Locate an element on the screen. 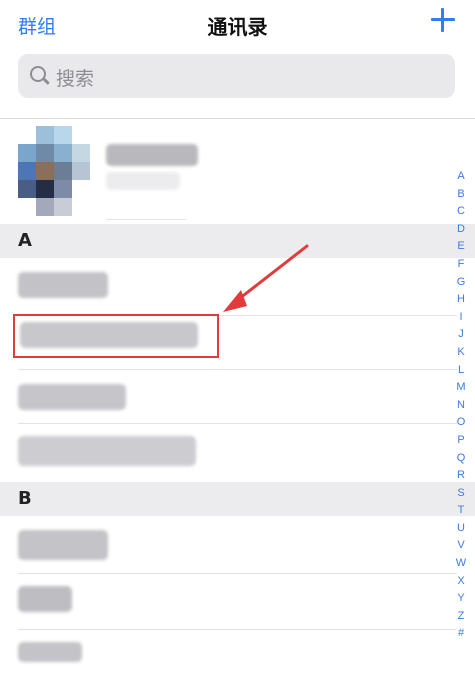 This screenshot has width=475, height=686. index-letter: R is located at coordinates (461, 476).